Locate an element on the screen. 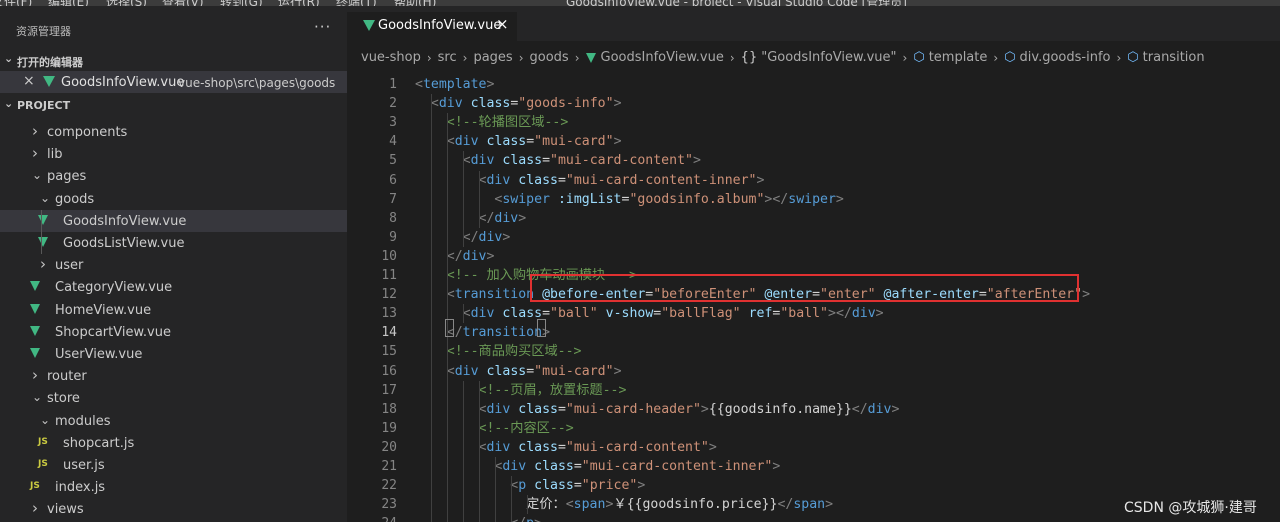 The width and height of the screenshot is (1280, 522). tree-item-label: views is located at coordinates (65, 510).